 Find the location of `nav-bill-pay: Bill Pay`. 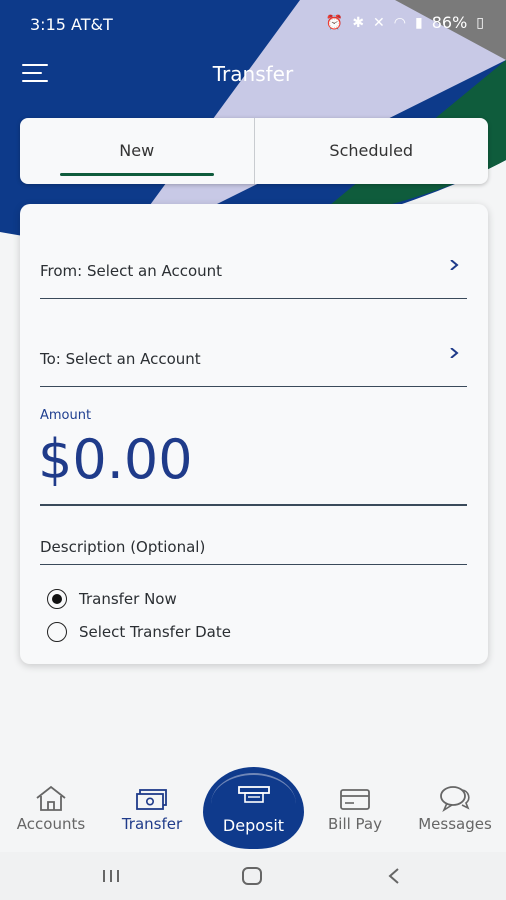

nav-bill-pay: Bill Pay is located at coordinates (355, 812).